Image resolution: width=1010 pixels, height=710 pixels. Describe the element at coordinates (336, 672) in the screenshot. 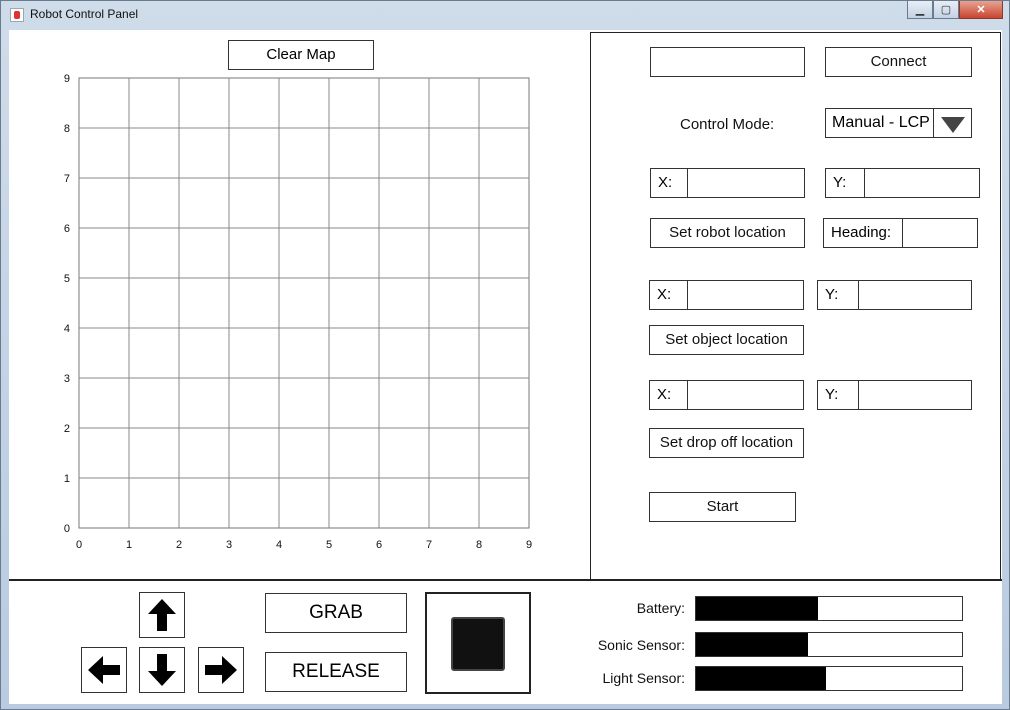

I see `release-button: RELEASE` at that location.